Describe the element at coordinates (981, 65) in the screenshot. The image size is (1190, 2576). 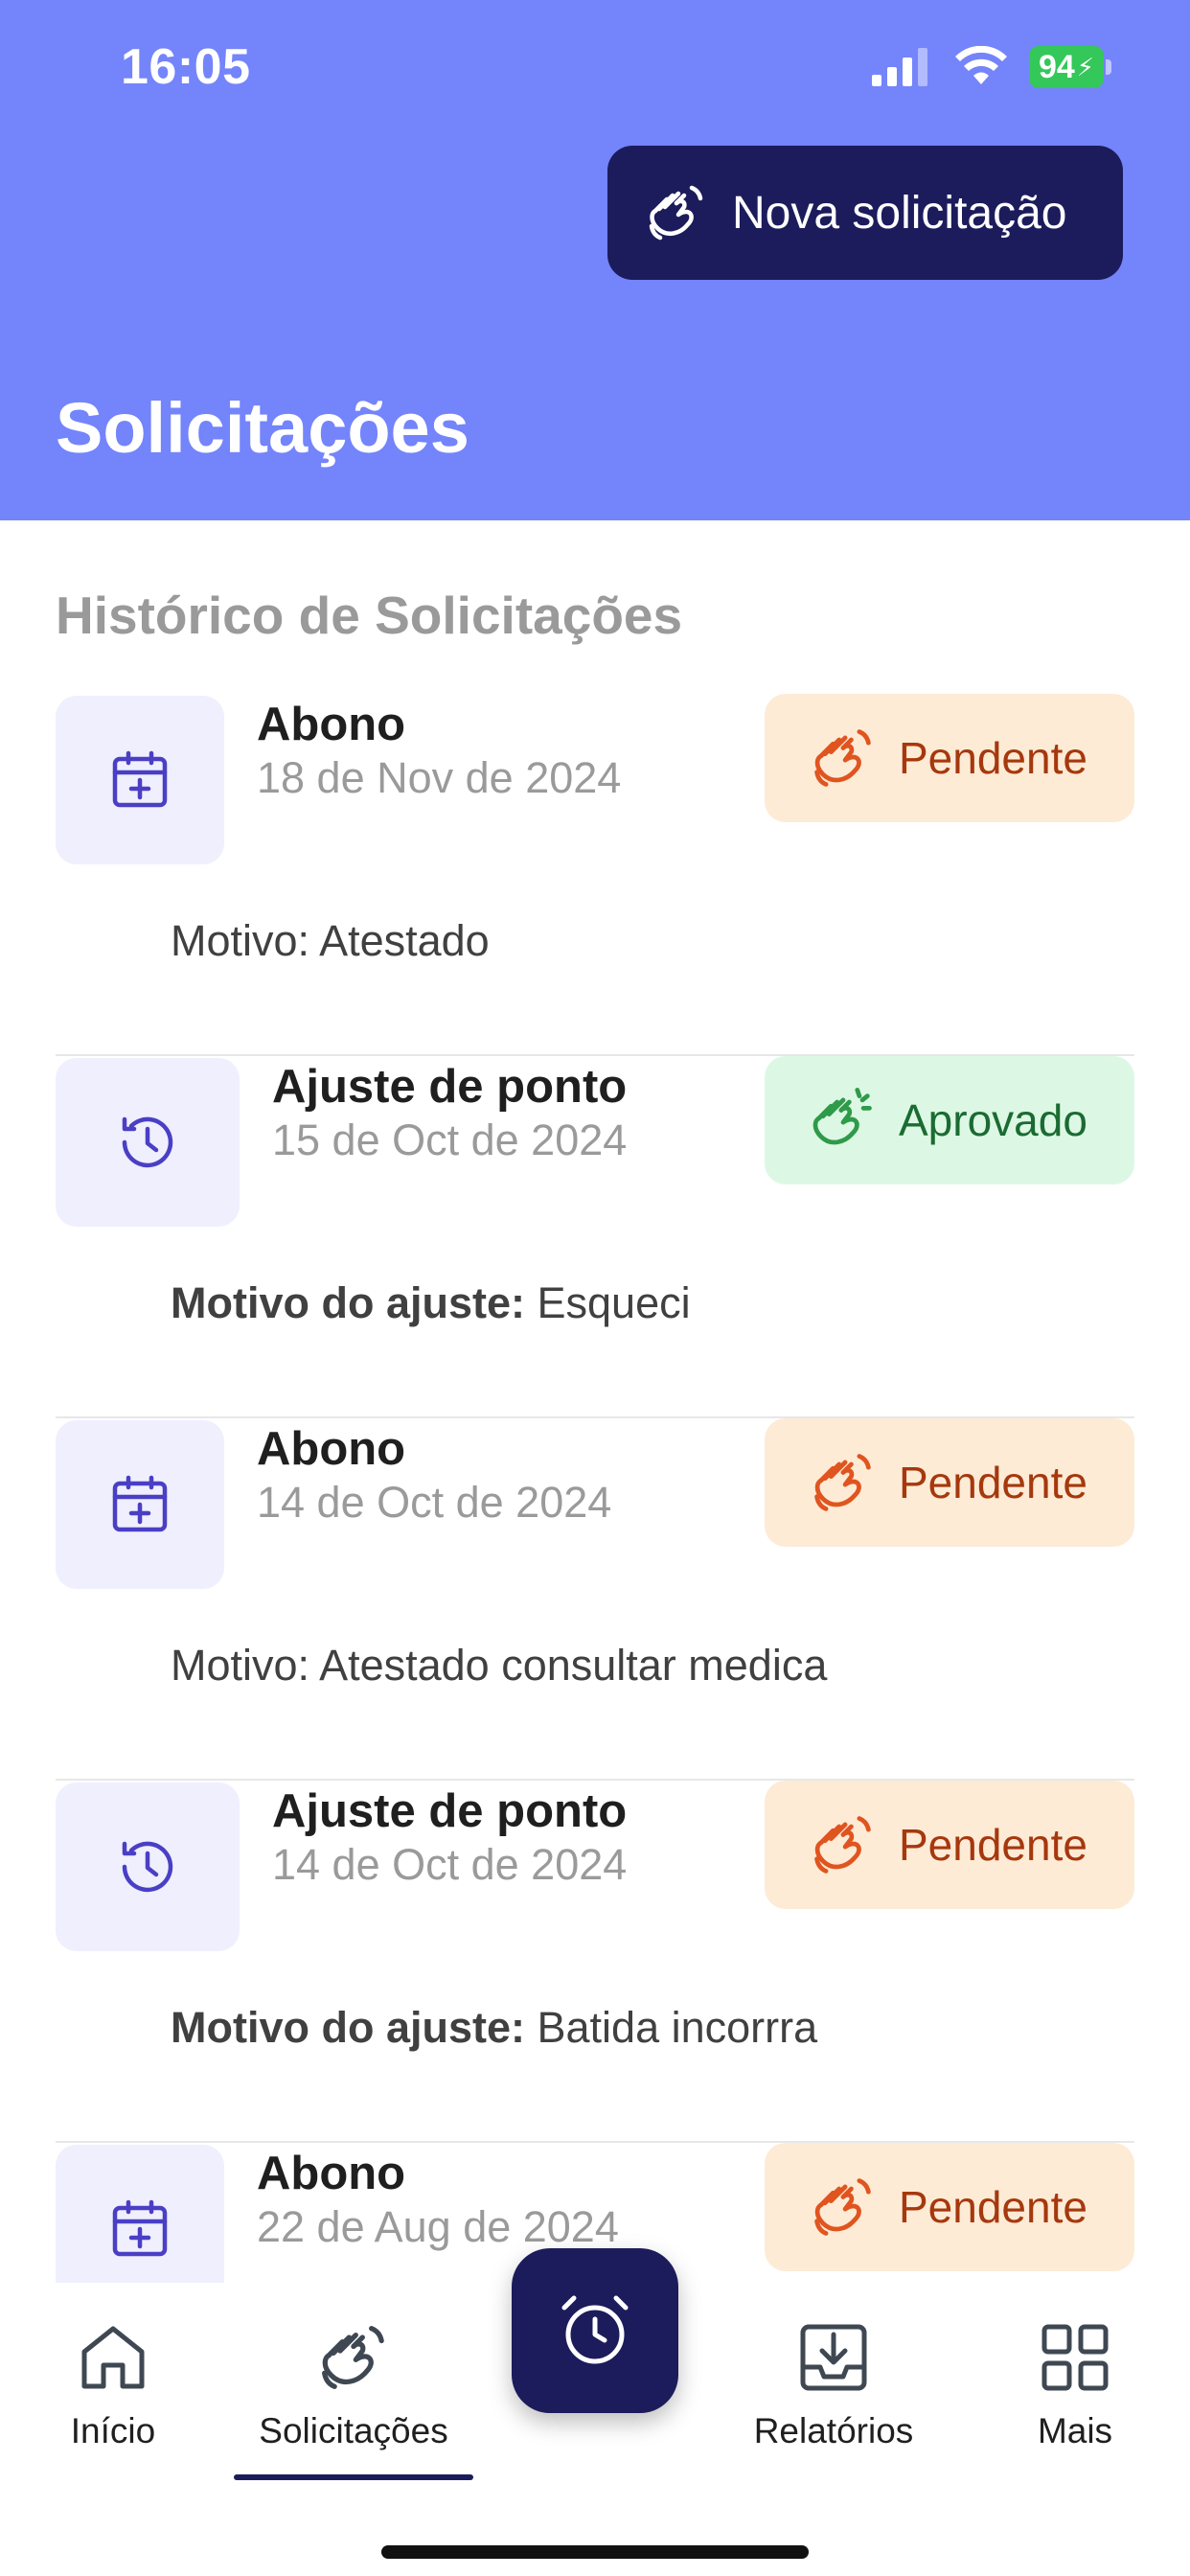
I see `wifi-icon` at that location.